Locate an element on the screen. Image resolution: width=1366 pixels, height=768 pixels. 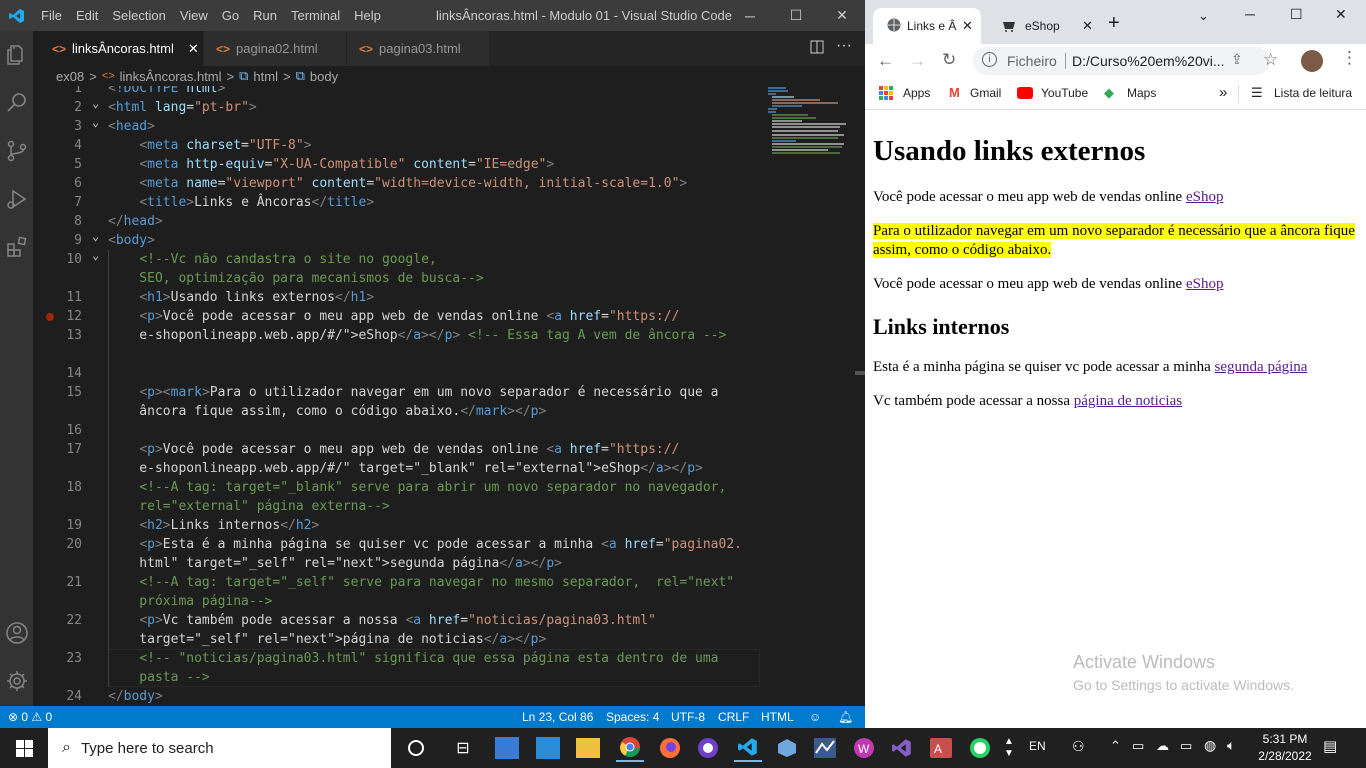
new-tab-plus-icon: + is located at coordinates (1114, 23).